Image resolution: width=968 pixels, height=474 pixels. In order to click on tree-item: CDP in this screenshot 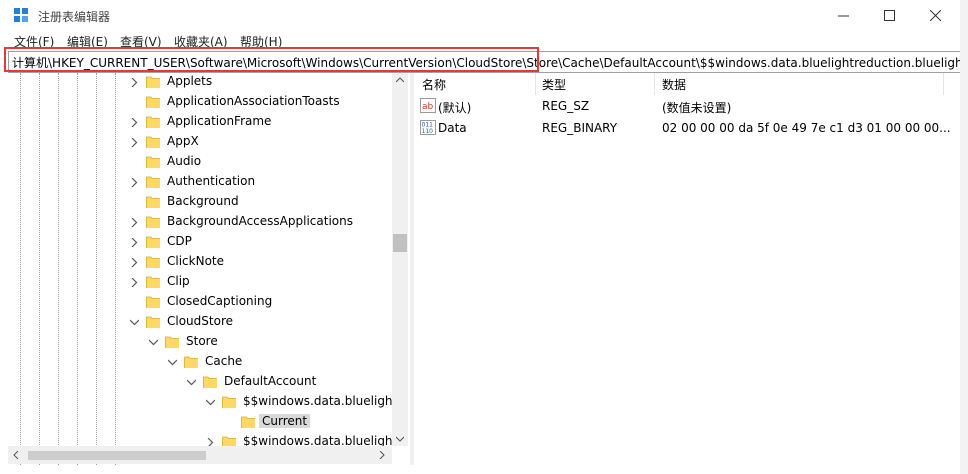, I will do `click(200, 242)`.